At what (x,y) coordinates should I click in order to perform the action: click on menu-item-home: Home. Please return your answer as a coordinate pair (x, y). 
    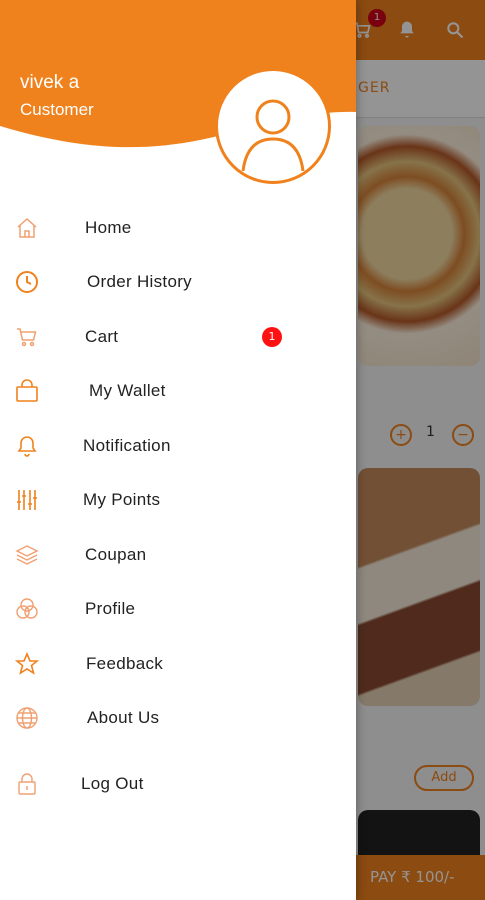
    Looking at the image, I should click on (178, 228).